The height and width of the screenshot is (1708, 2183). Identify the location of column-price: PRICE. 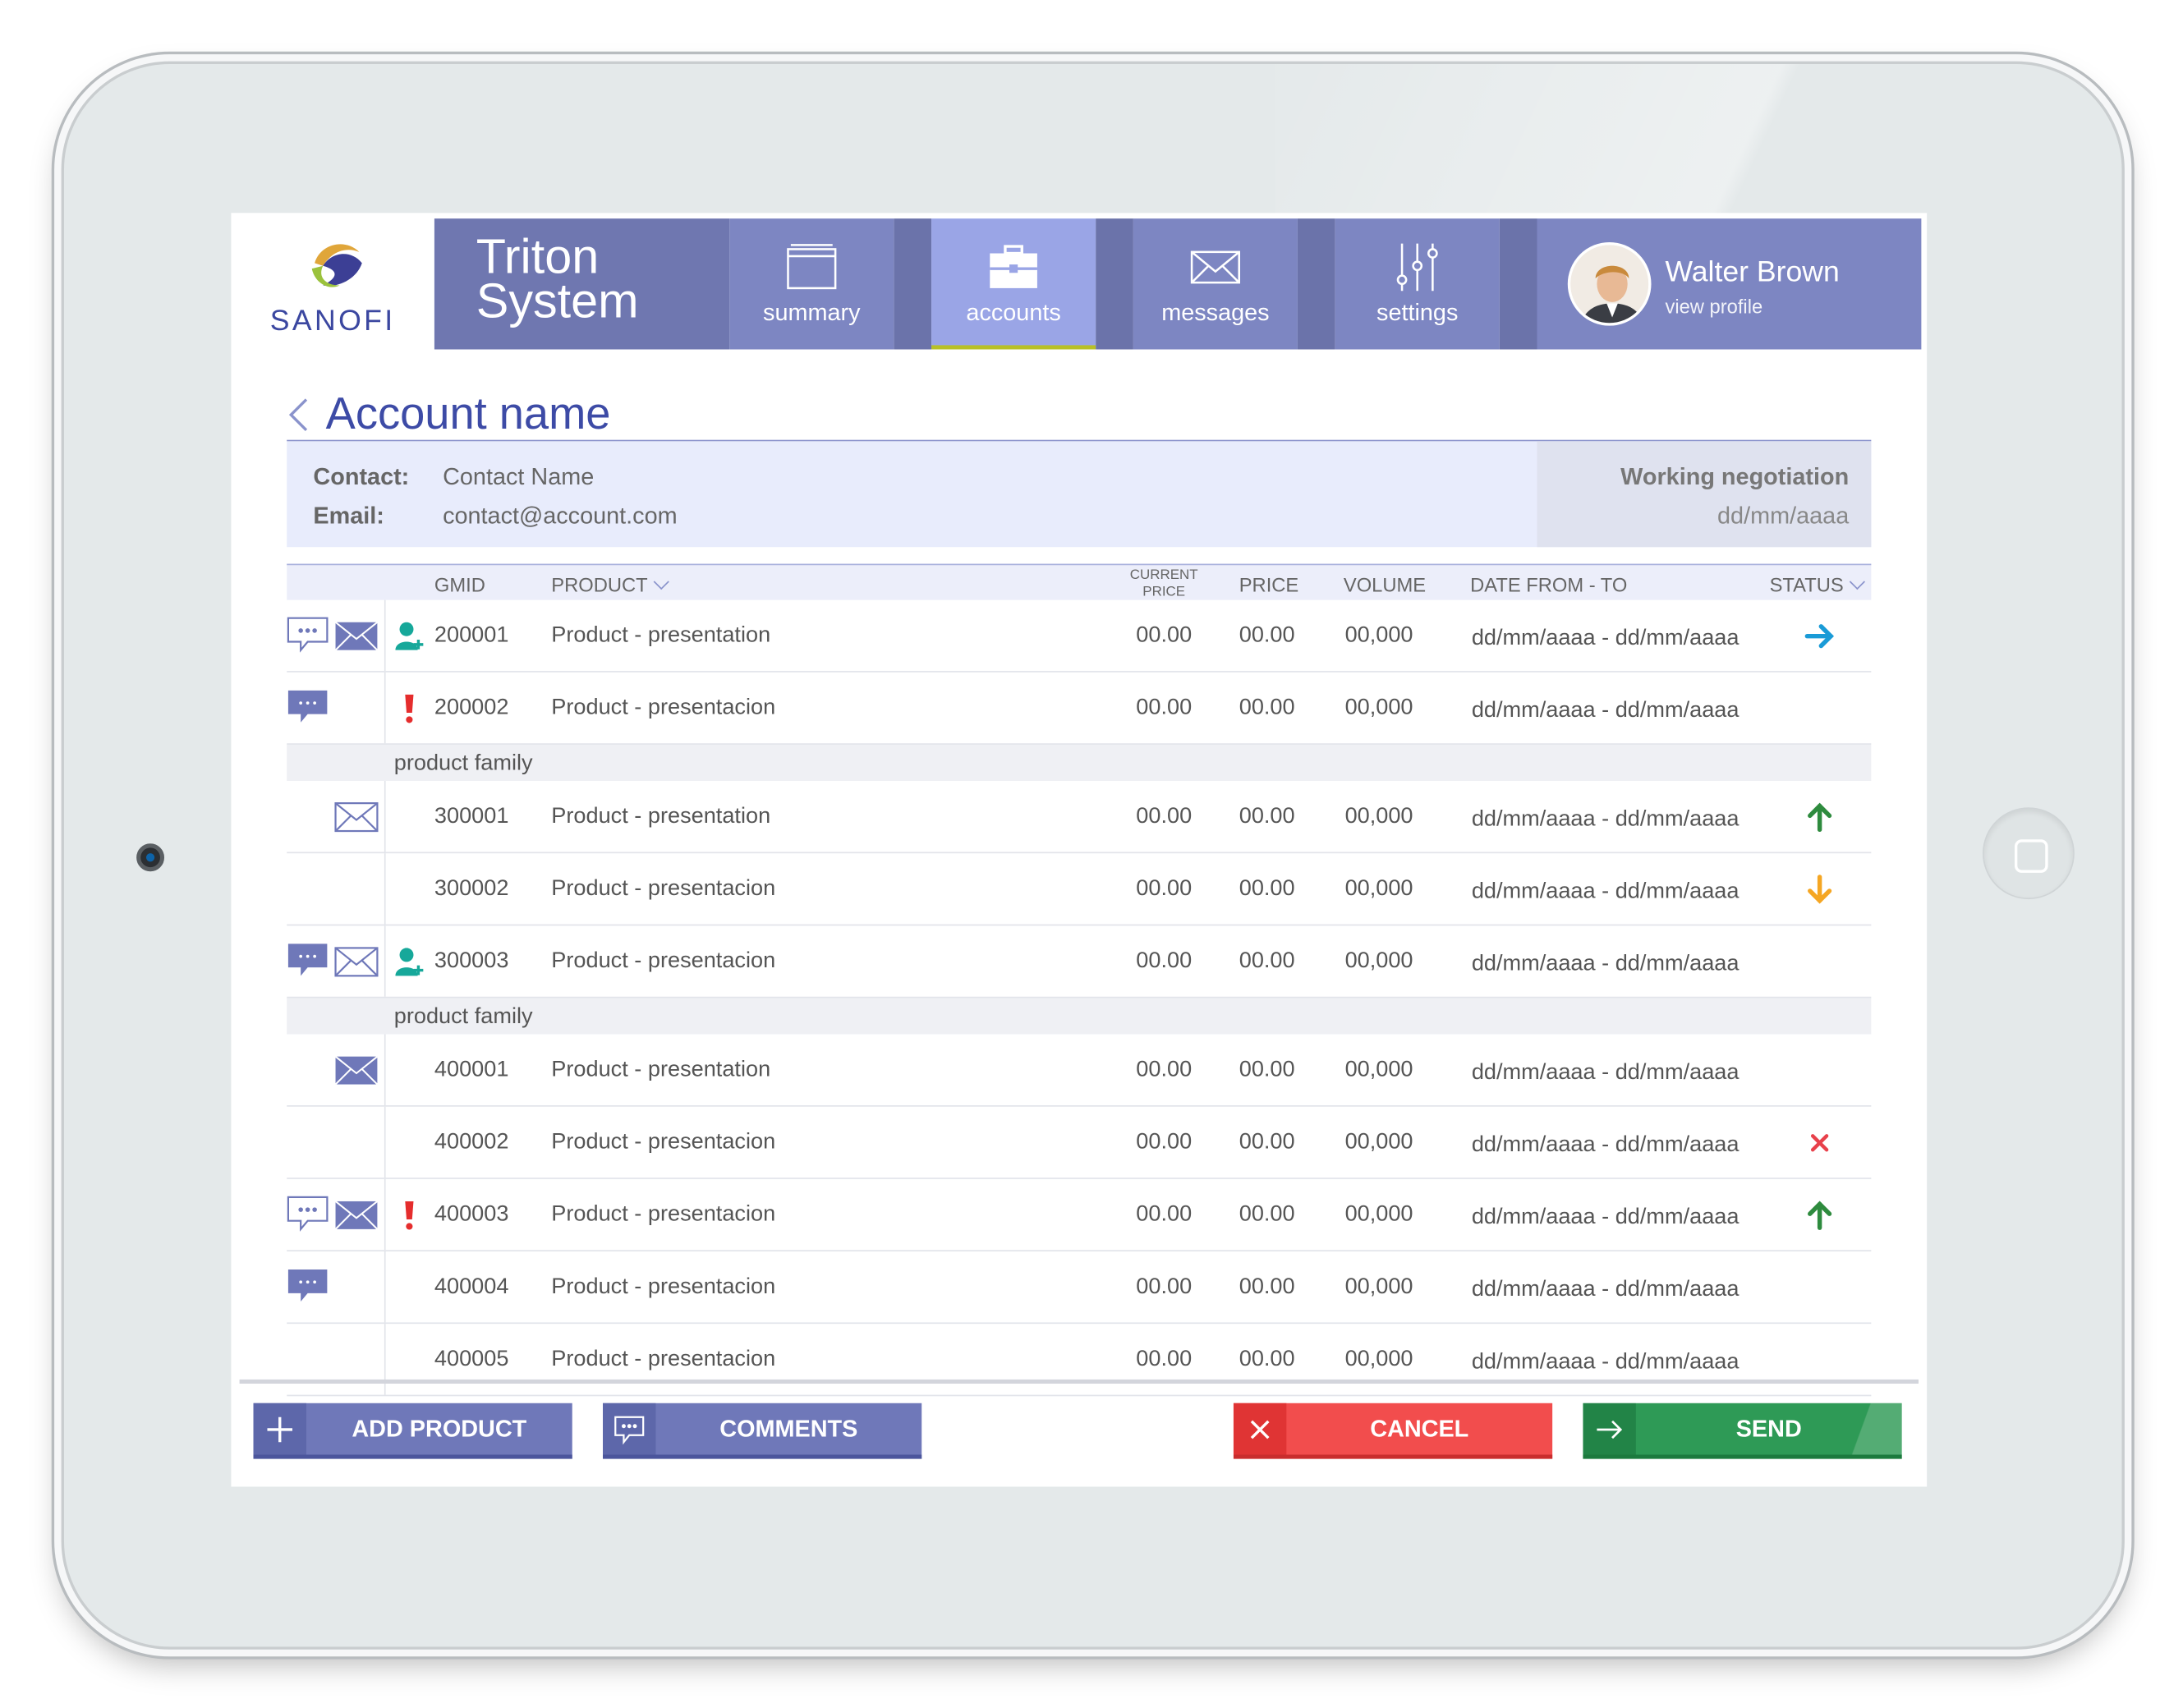
(1269, 584).